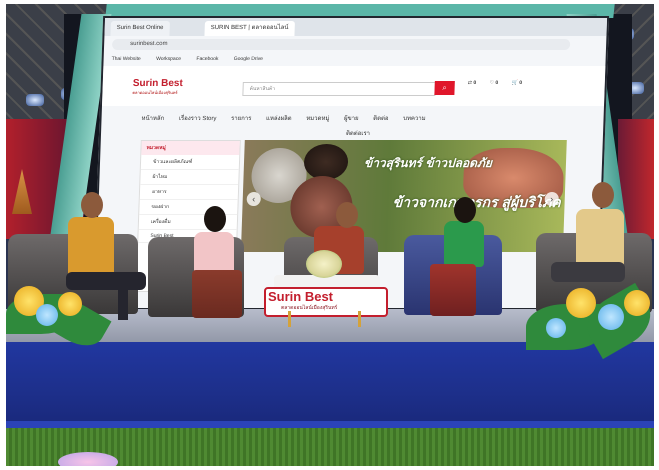 This screenshot has height=470, width=659. Describe the element at coordinates (381, 119) in the screenshot. I see `nav-item: ติดต่อ` at that location.